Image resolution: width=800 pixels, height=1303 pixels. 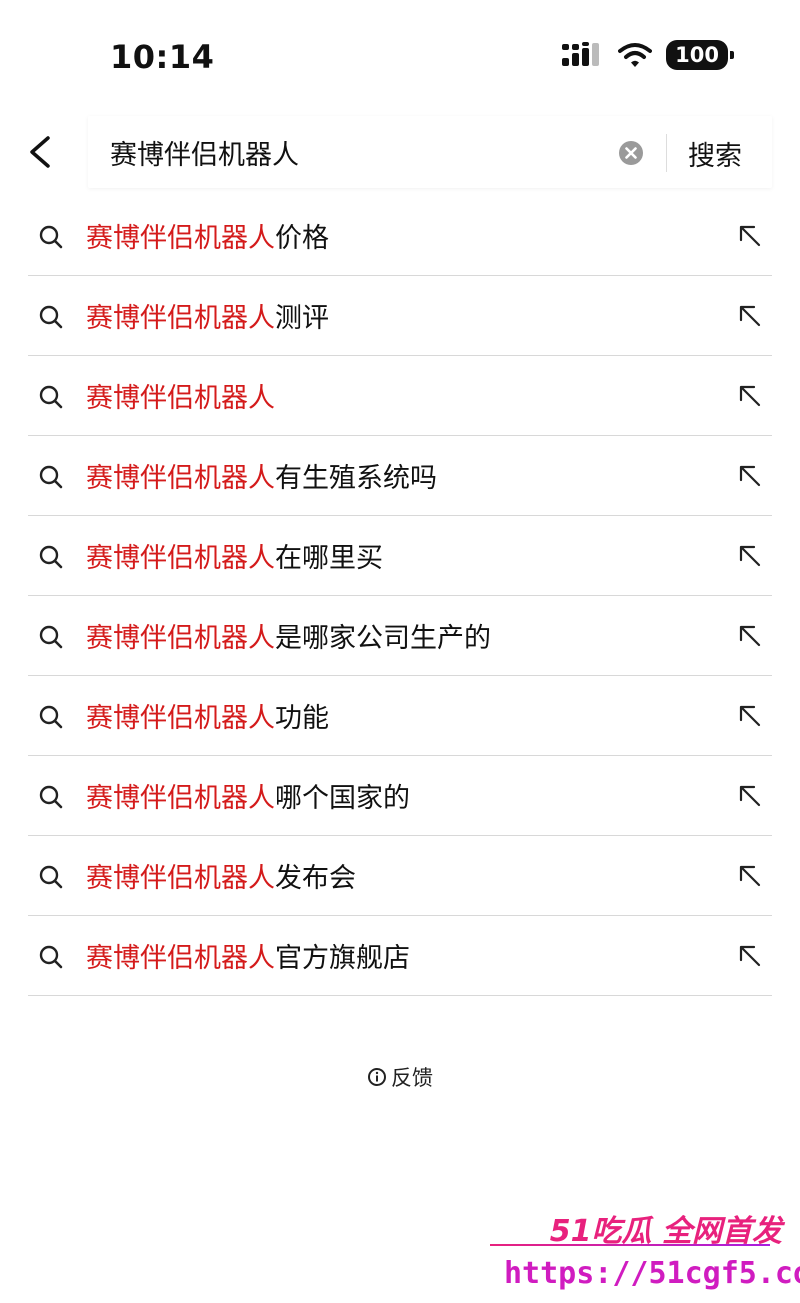 What do you see at coordinates (400, 876) in the screenshot?
I see `suggestion-item: 赛博伴侣机器人发布会` at bounding box center [400, 876].